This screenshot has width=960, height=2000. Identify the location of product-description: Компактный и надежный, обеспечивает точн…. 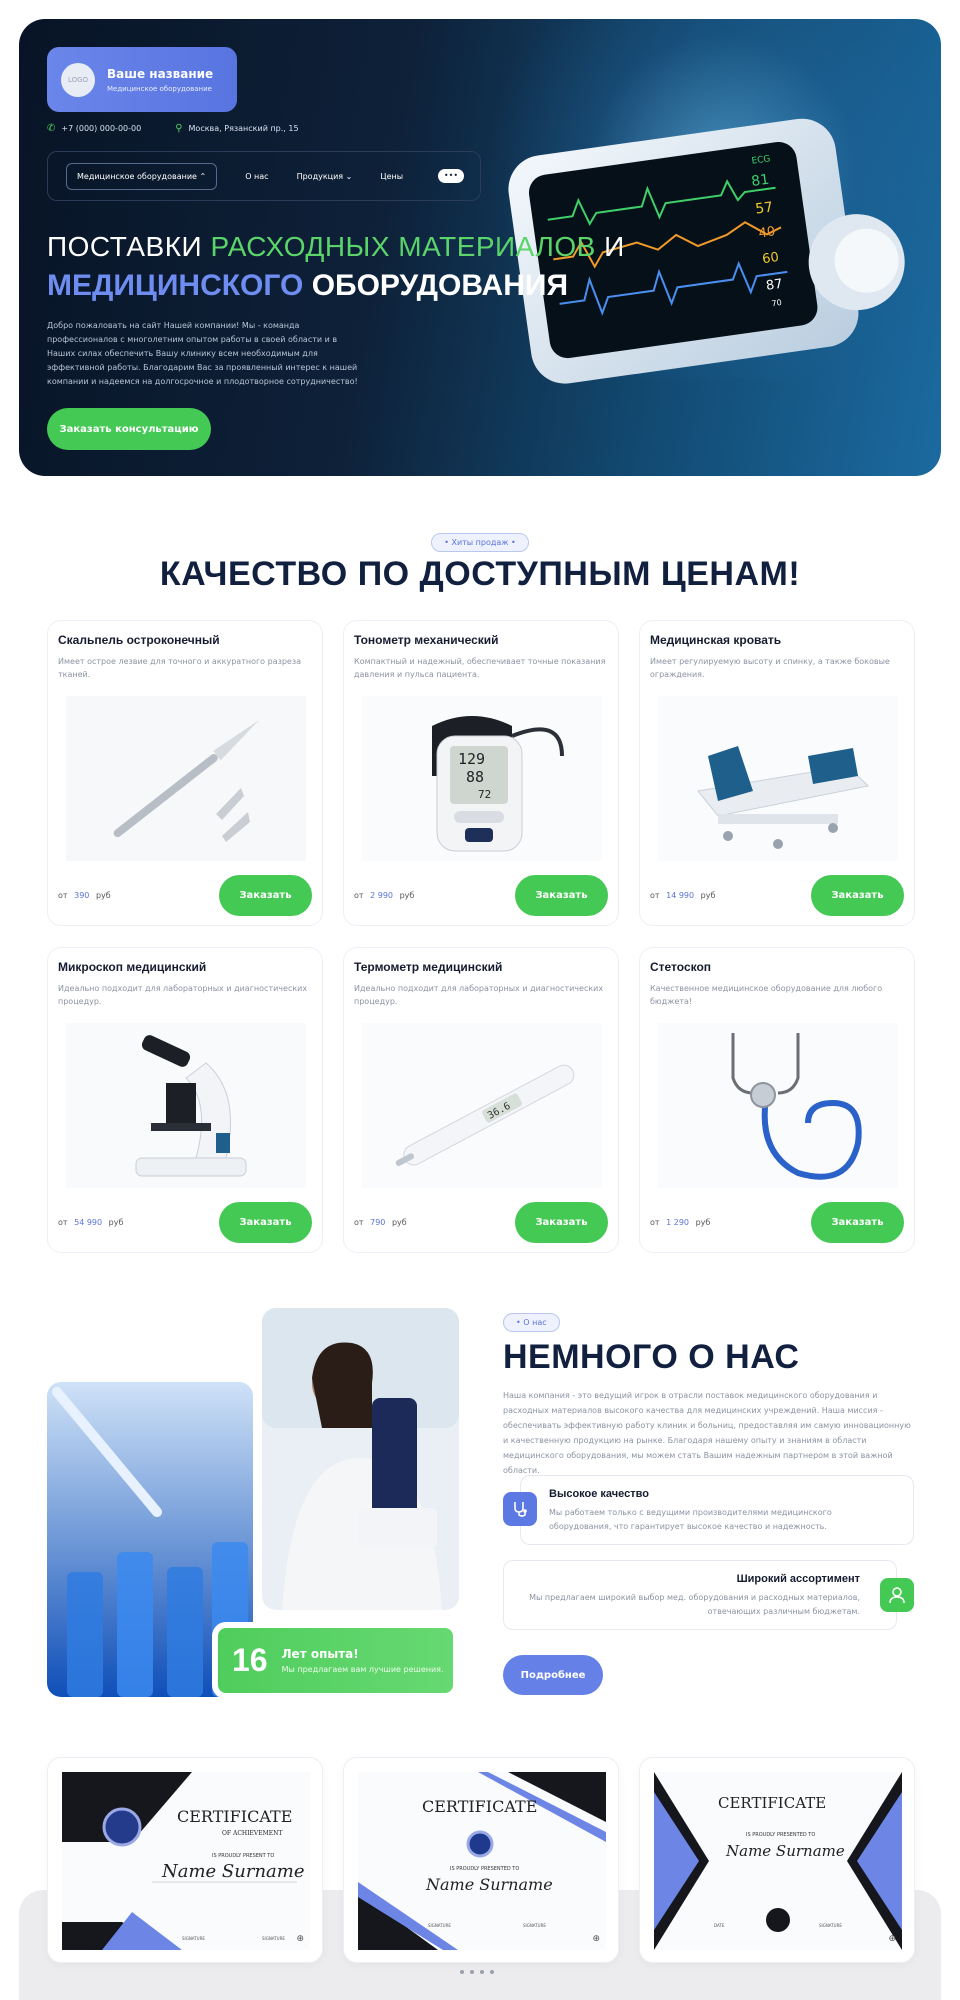
(480, 668).